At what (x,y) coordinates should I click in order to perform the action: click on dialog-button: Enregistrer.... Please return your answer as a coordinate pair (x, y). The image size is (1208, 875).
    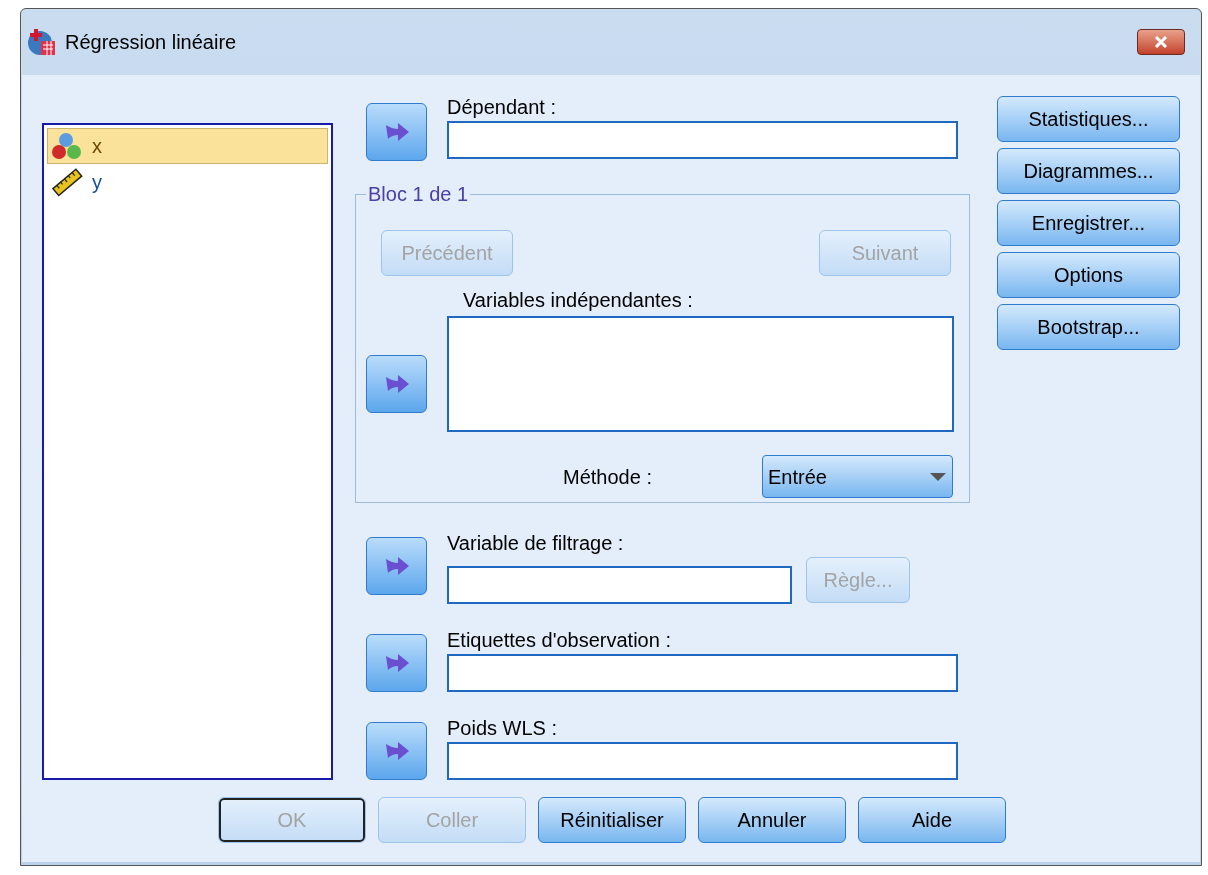
    Looking at the image, I should click on (1088, 223).